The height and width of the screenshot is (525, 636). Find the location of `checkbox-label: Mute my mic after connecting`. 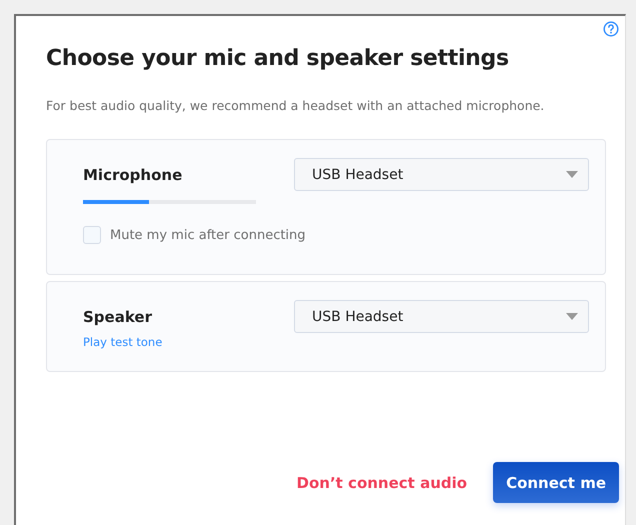

checkbox-label: Mute my mic after connecting is located at coordinates (208, 235).